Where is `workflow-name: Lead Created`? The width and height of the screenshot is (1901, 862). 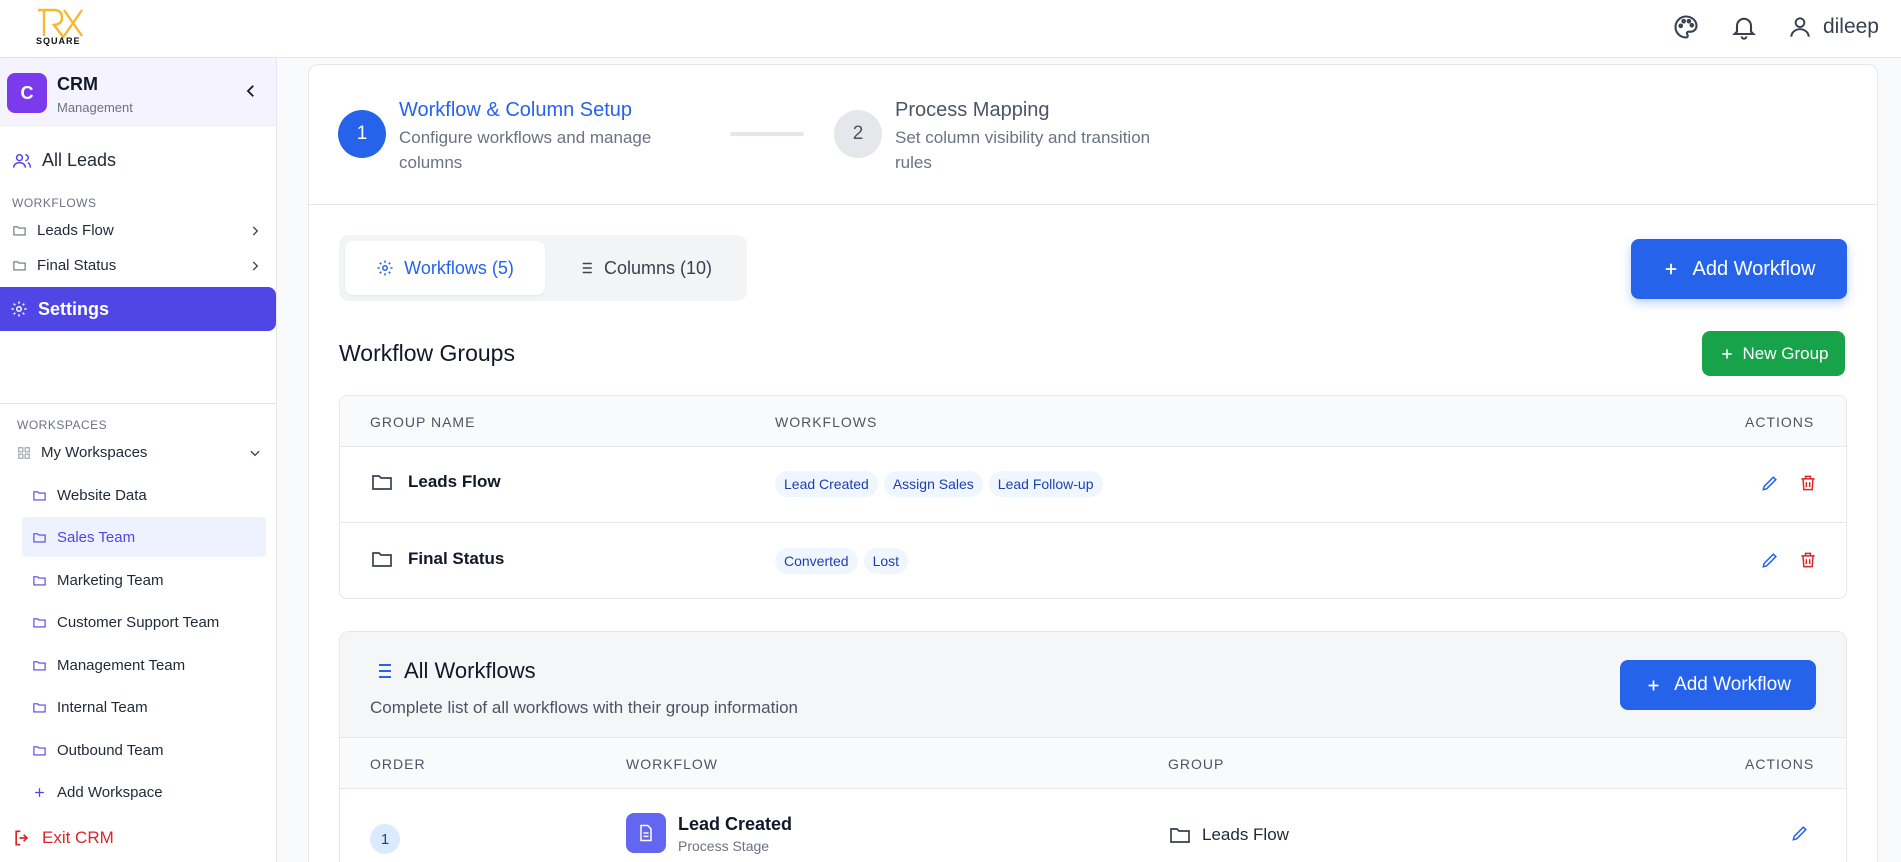
workflow-name: Lead Created is located at coordinates (735, 824).